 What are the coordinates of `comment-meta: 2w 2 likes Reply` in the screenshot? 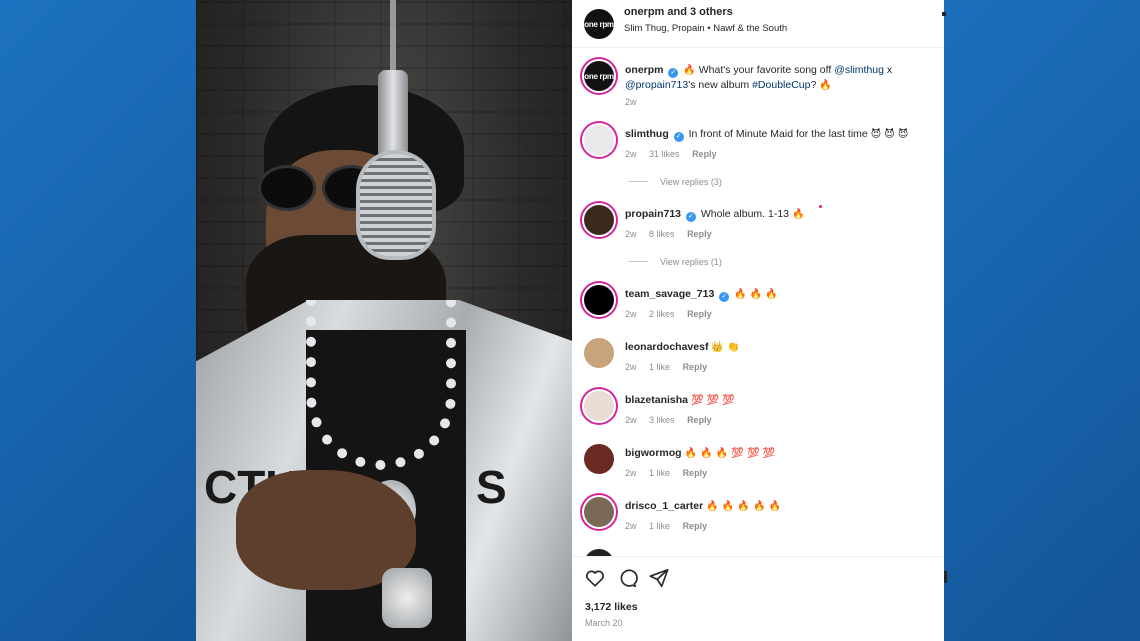 It's located at (673, 314).